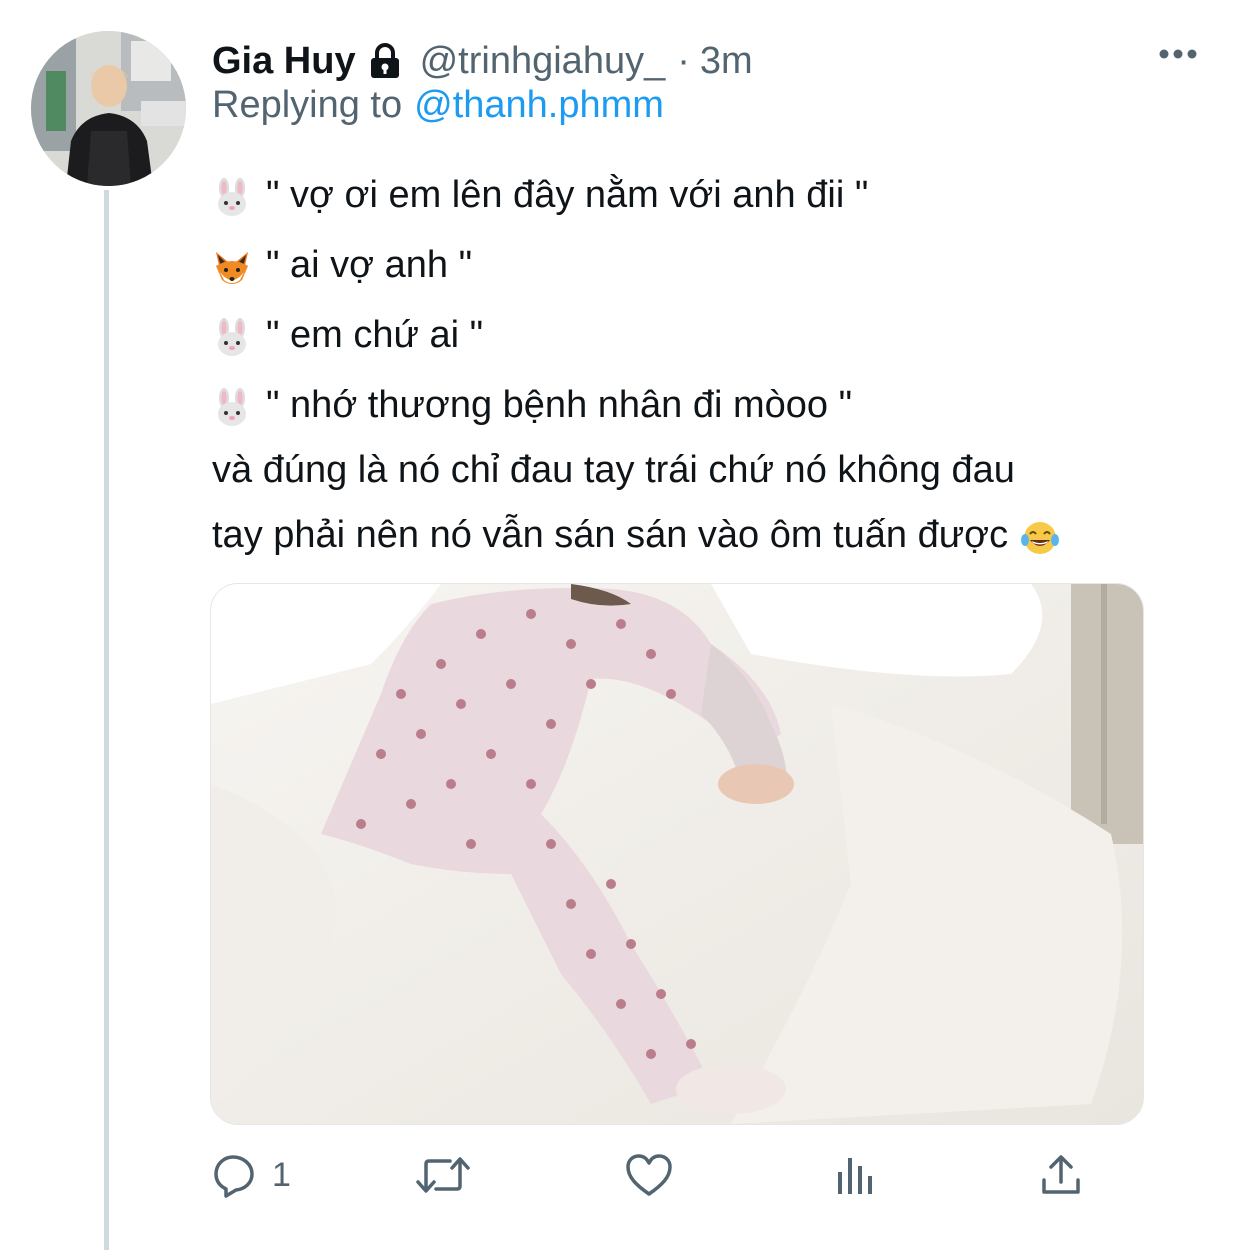  Describe the element at coordinates (281, 1174) in the screenshot. I see `reply-count: 1` at that location.